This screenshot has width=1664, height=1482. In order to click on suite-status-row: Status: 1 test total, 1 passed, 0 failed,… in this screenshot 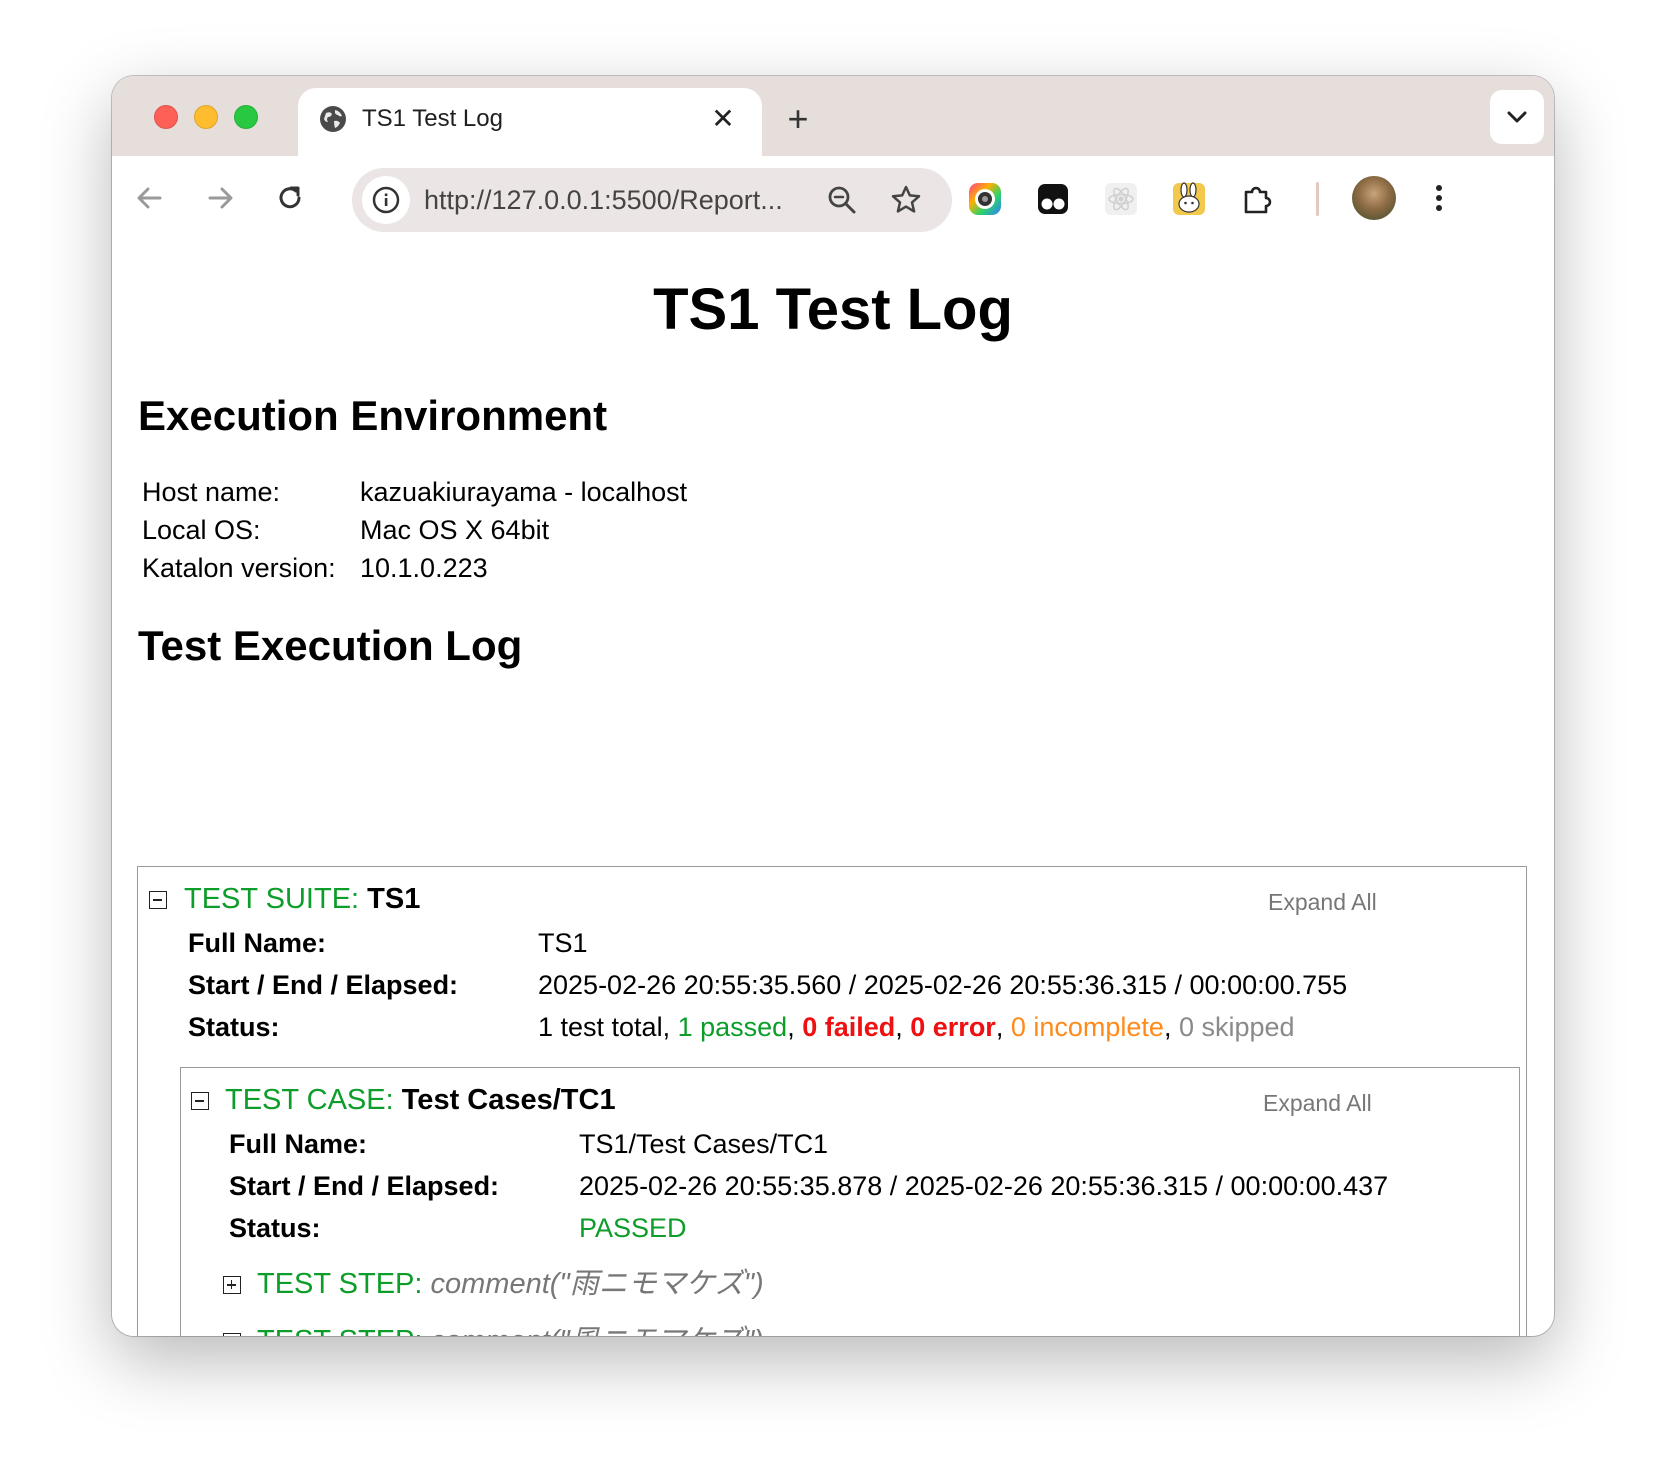, I will do `click(741, 1027)`.